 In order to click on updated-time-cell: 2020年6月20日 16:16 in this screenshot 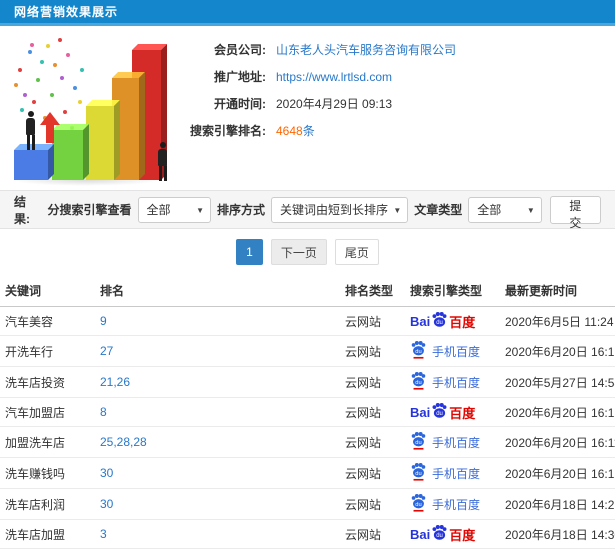, I will do `click(560, 351)`.